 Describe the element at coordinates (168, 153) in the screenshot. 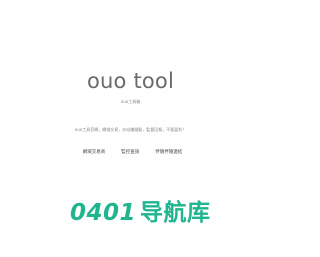

I see `nav-link-partner: 伴隨伴隨連結` at that location.